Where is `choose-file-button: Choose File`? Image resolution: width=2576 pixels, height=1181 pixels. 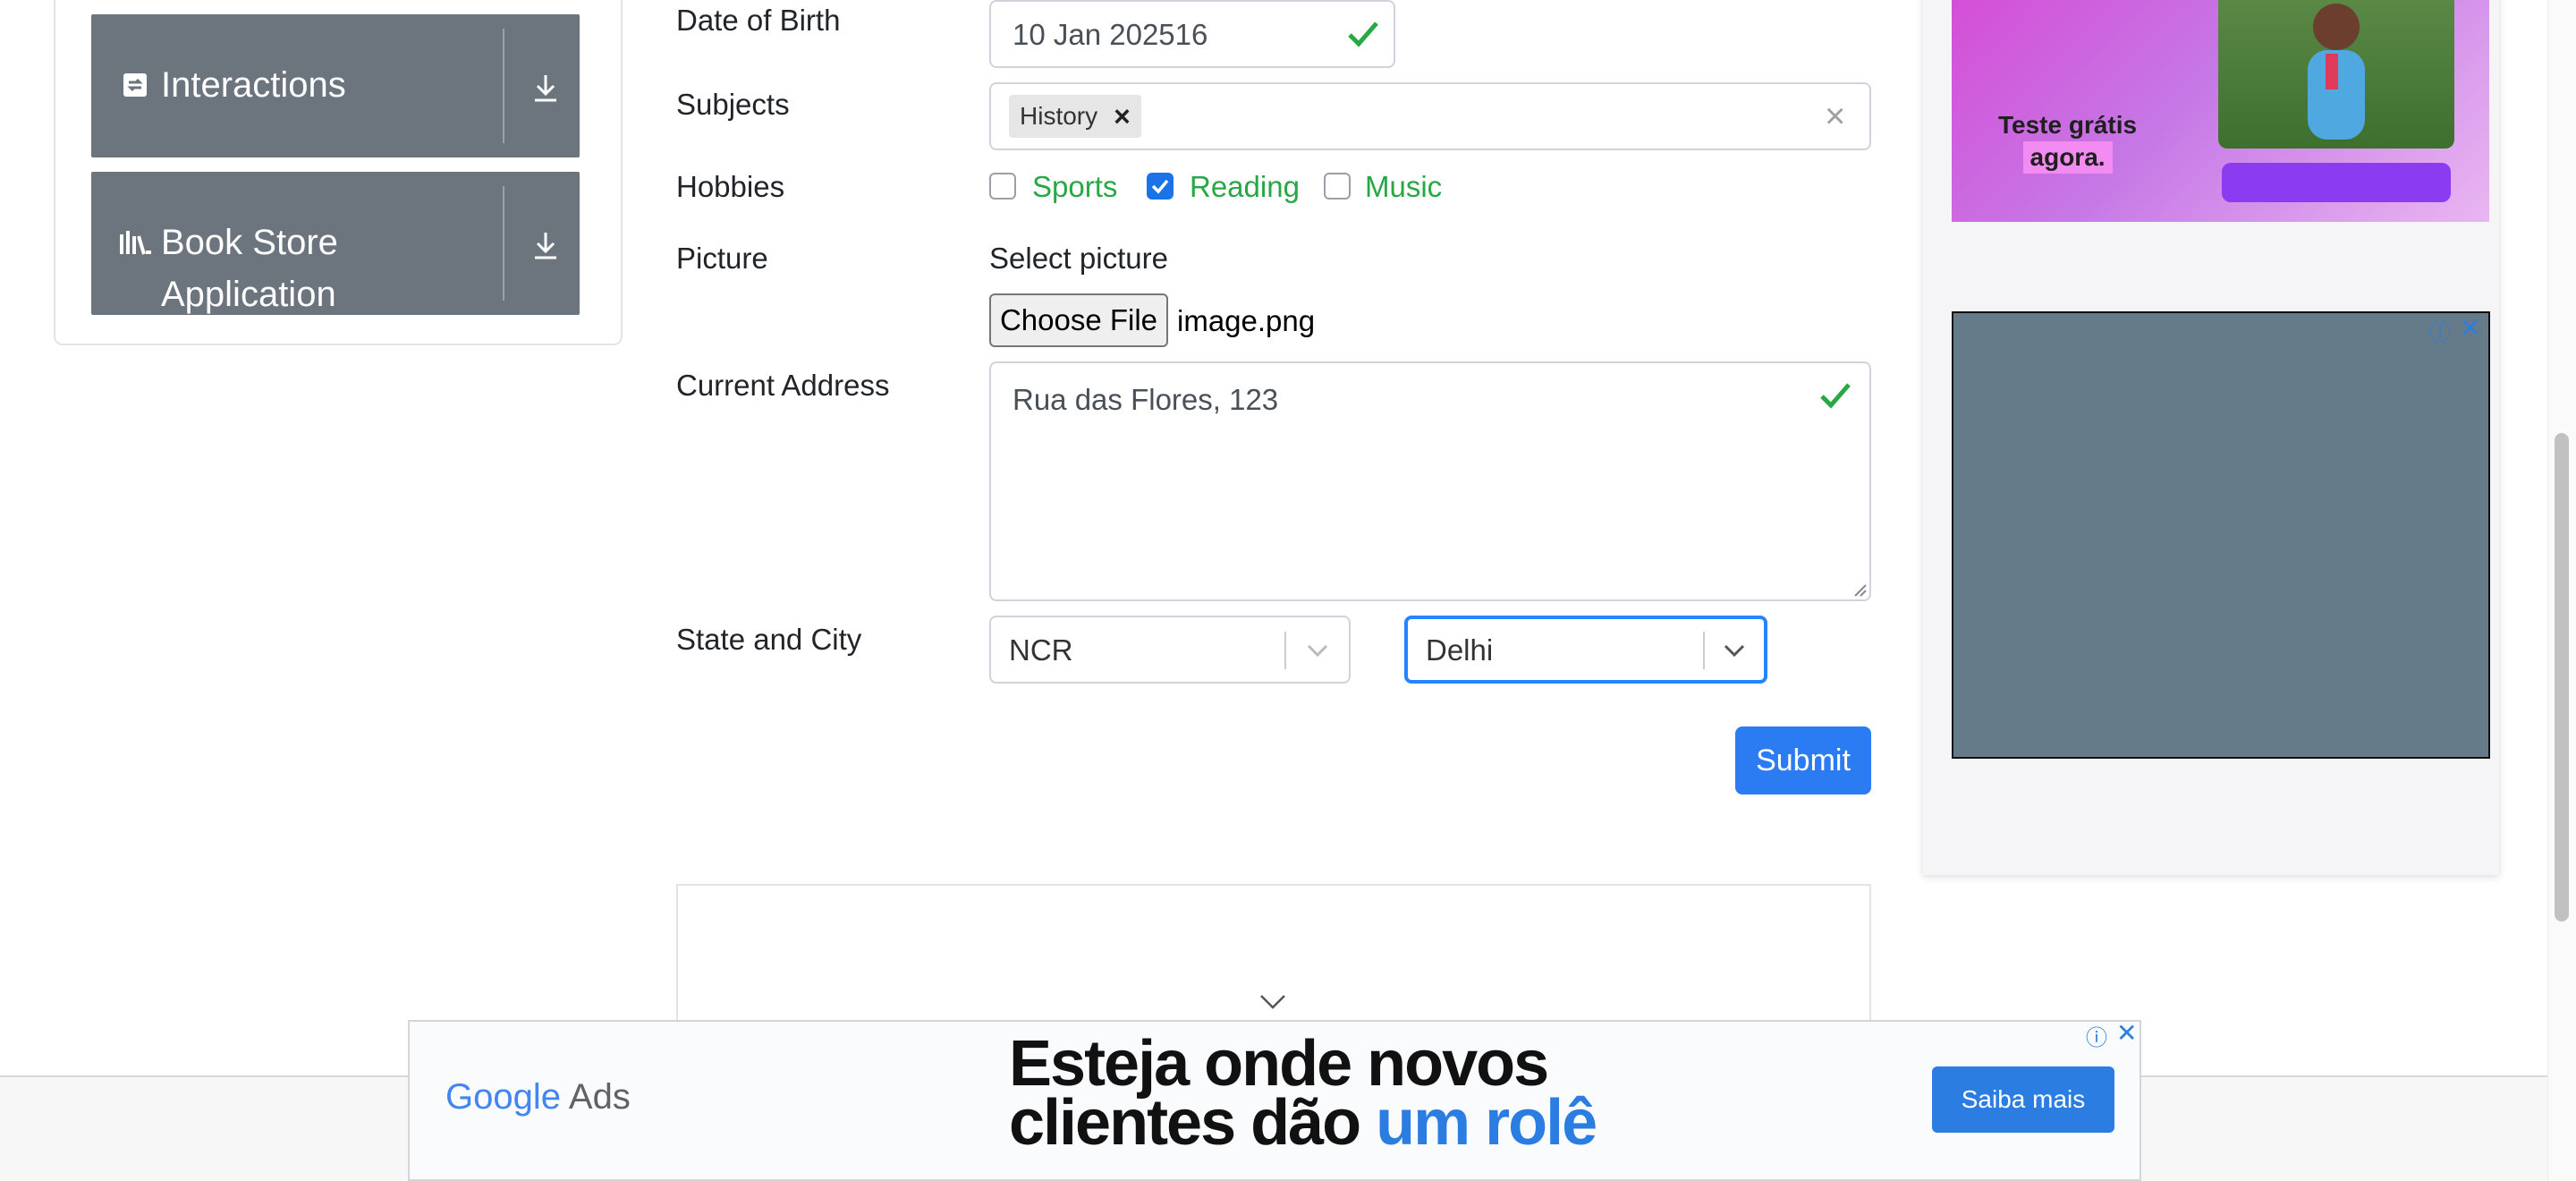 choose-file-button: Choose File is located at coordinates (1078, 320).